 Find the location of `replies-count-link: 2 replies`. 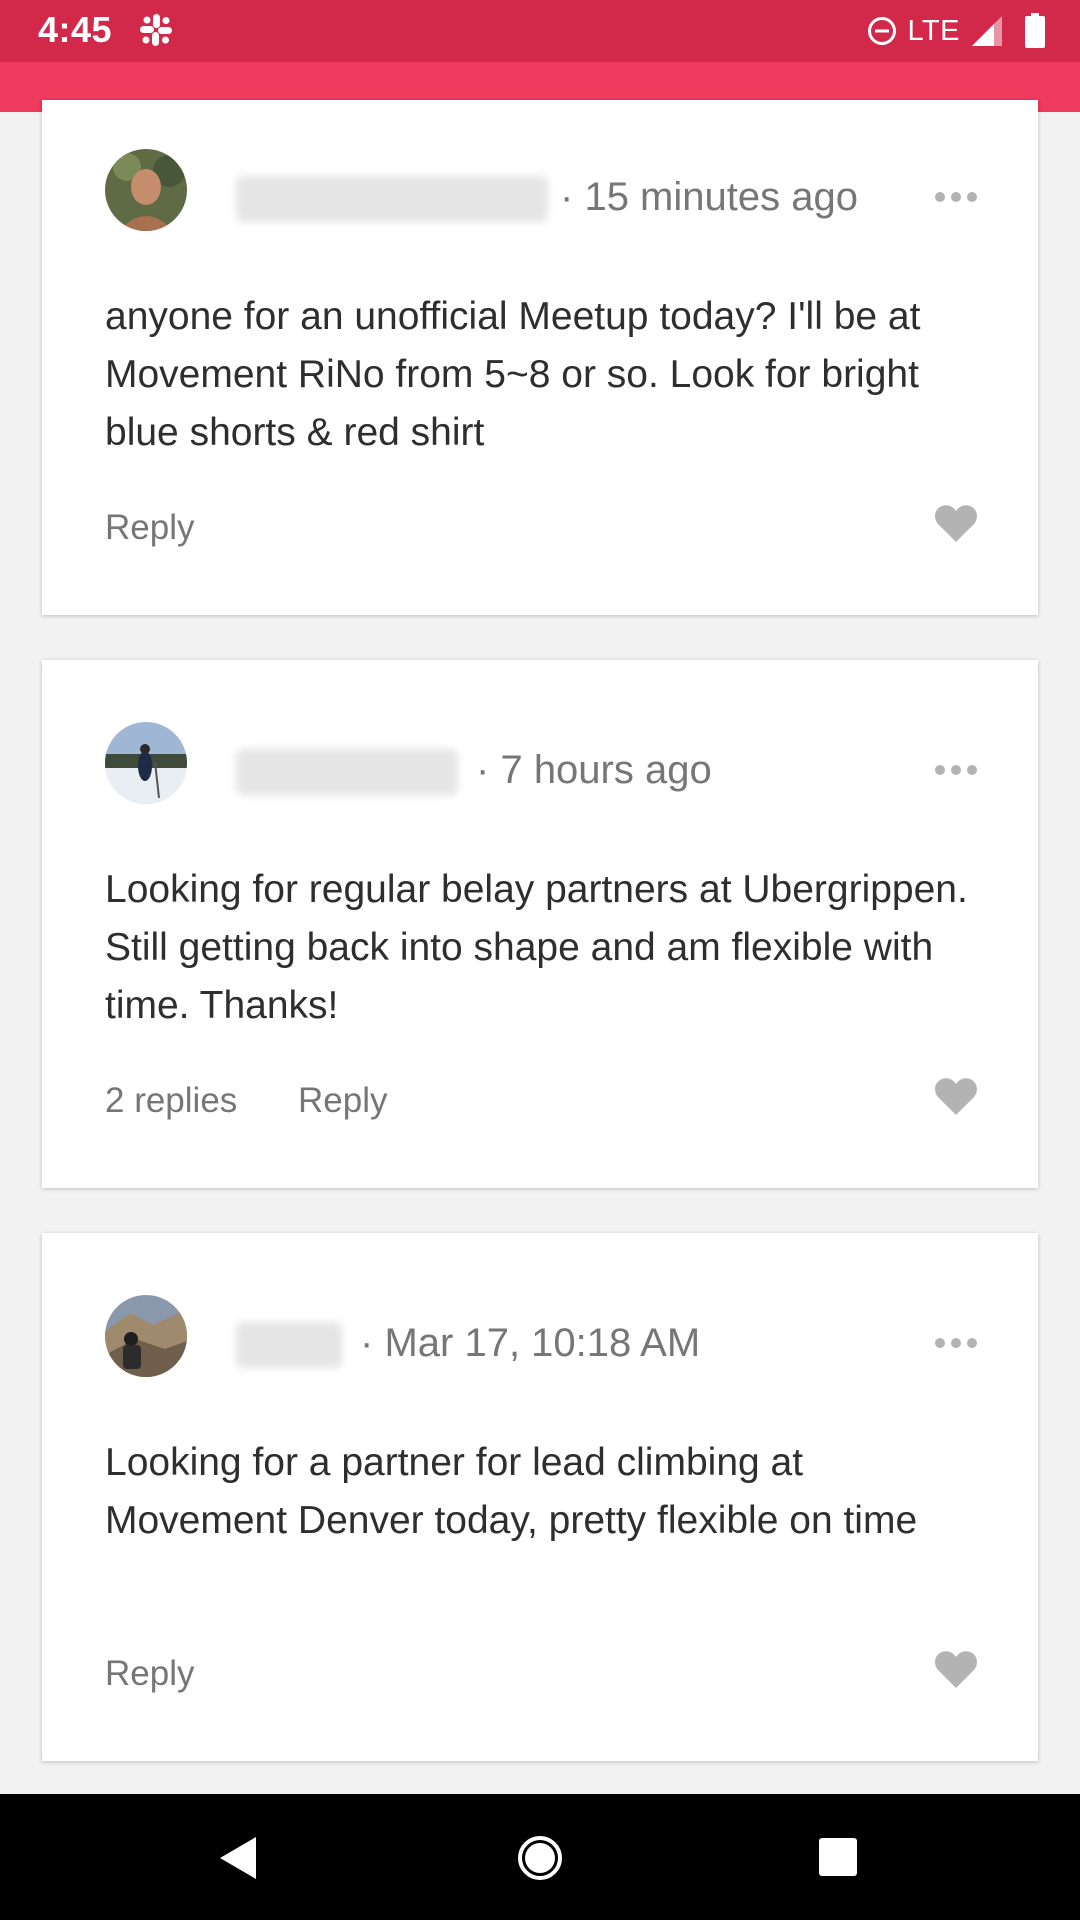

replies-count-link: 2 replies is located at coordinates (171, 1101).